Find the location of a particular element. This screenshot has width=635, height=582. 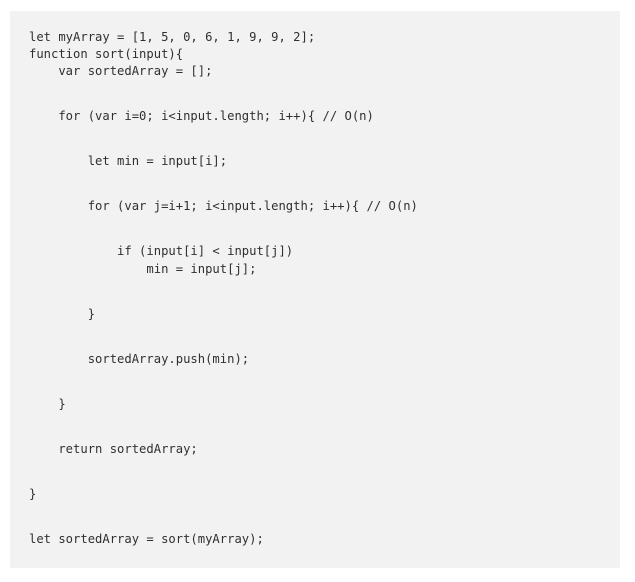

code-line-10: sortedArray.push(min); is located at coordinates (139, 359).